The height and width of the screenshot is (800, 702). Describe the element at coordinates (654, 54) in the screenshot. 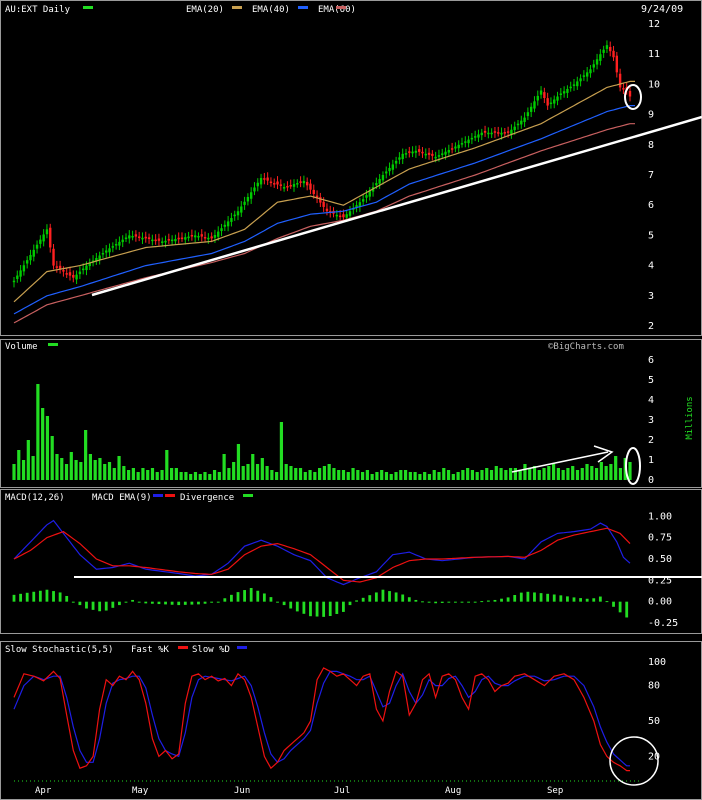

I see `price-y-tick: 11` at that location.